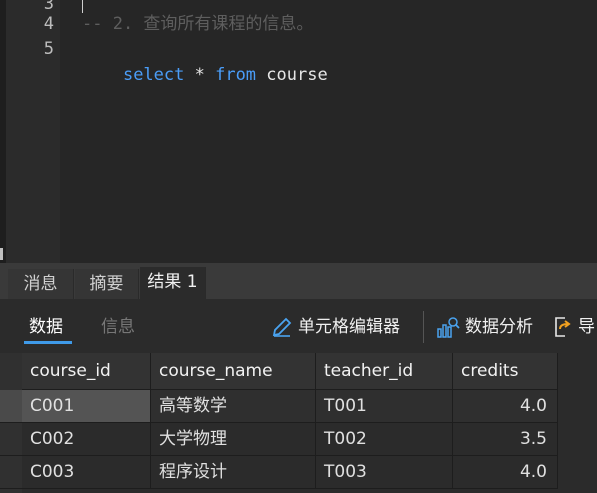 The width and height of the screenshot is (597, 493). What do you see at coordinates (233, 406) in the screenshot?
I see `table-cell: 高等数学` at bounding box center [233, 406].